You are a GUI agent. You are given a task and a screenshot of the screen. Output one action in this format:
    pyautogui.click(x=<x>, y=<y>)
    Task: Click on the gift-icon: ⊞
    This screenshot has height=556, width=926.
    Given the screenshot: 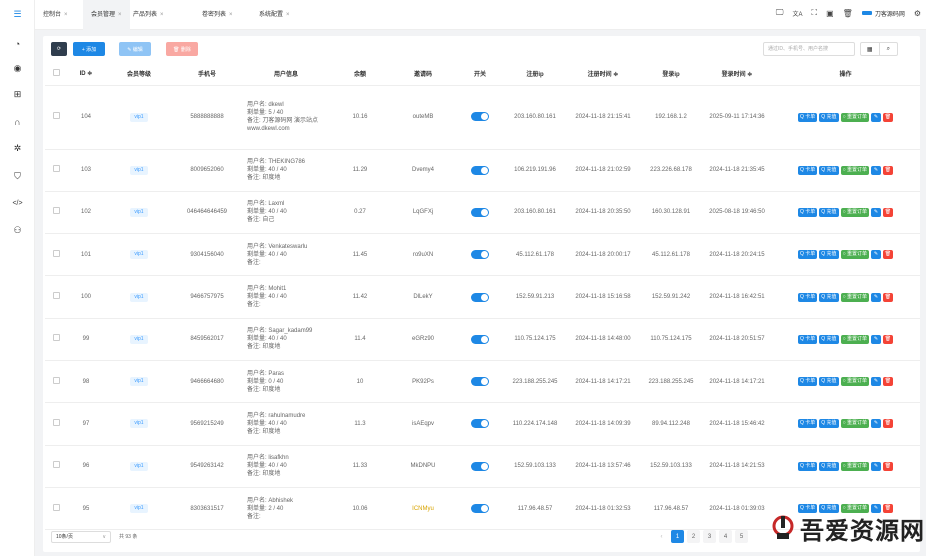 What is the action you would take?
    pyautogui.click(x=17, y=94)
    